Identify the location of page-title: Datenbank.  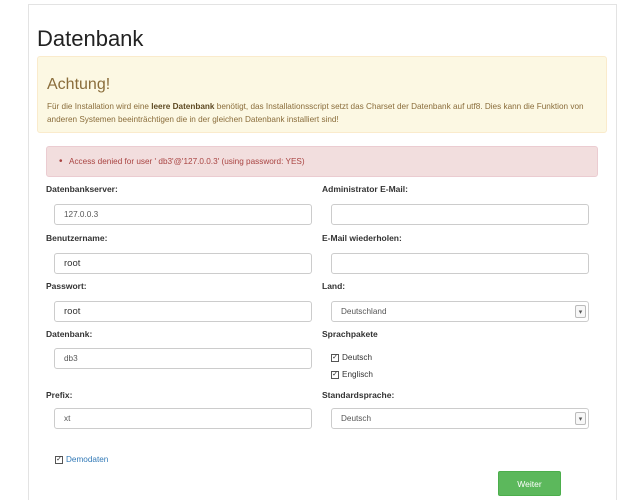
(90, 38).